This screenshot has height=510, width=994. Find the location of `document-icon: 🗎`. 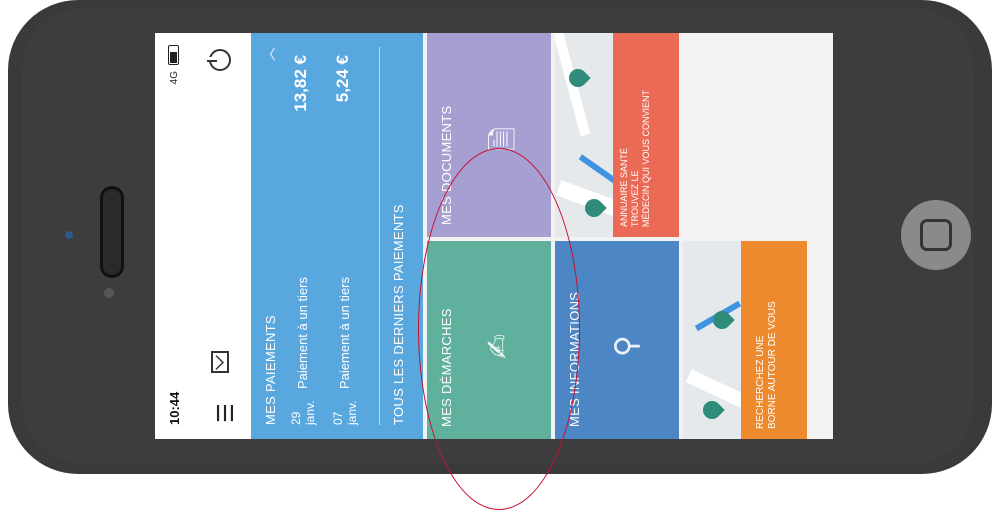

document-icon: 🗎 is located at coordinates (503, 138).